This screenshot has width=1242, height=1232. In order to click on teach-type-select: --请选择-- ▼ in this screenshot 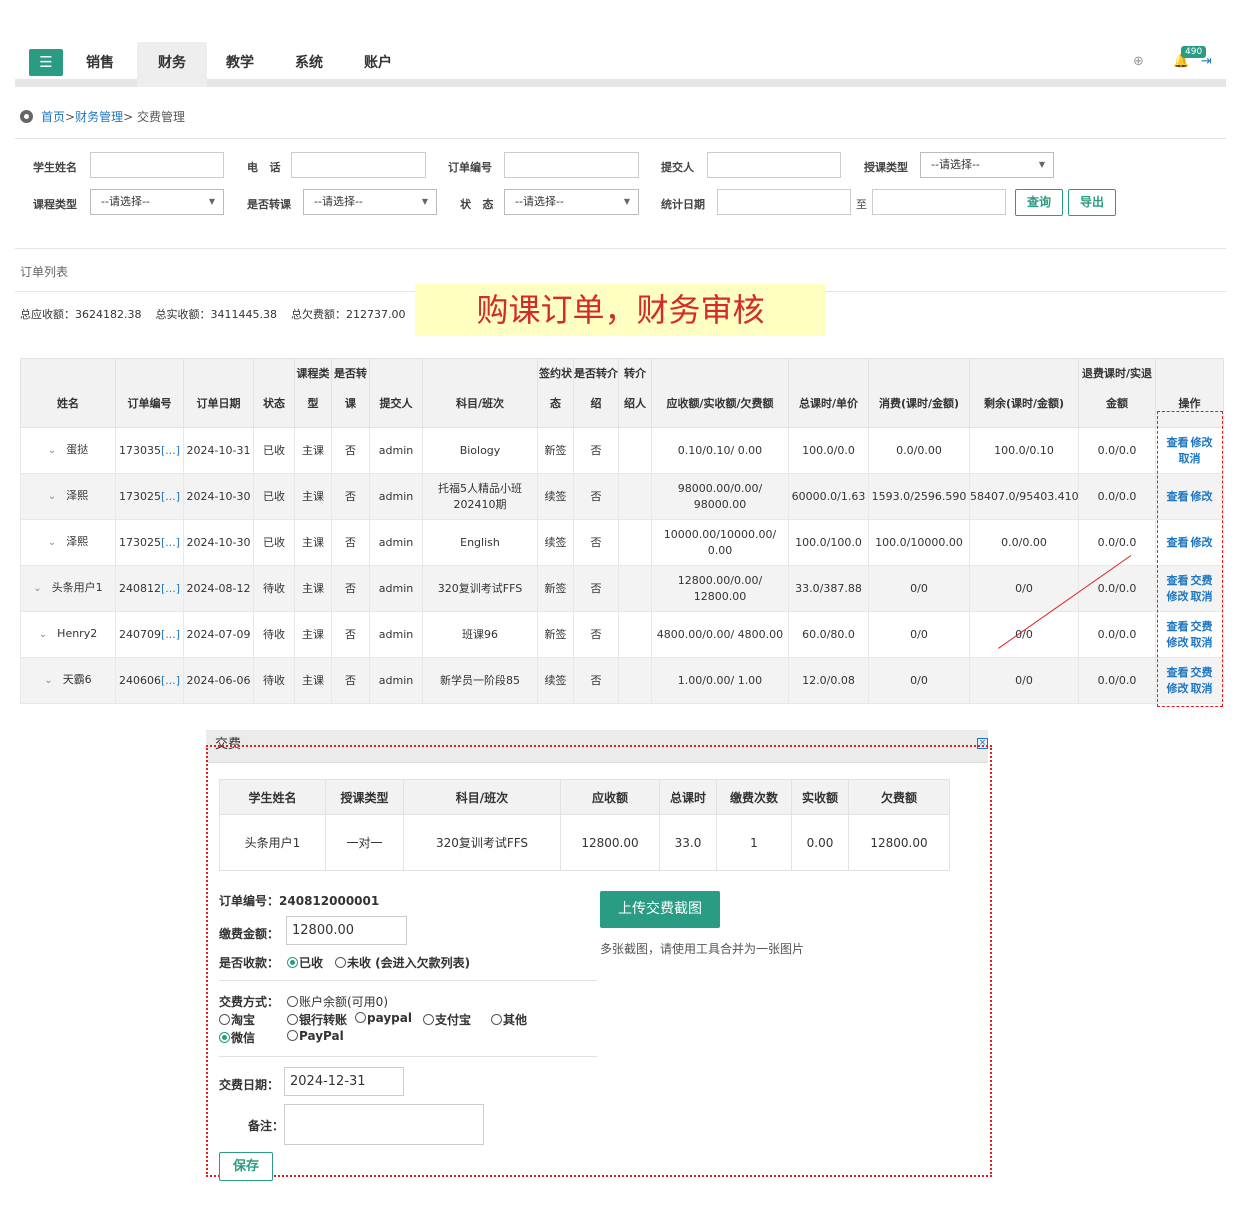, I will do `click(987, 165)`.